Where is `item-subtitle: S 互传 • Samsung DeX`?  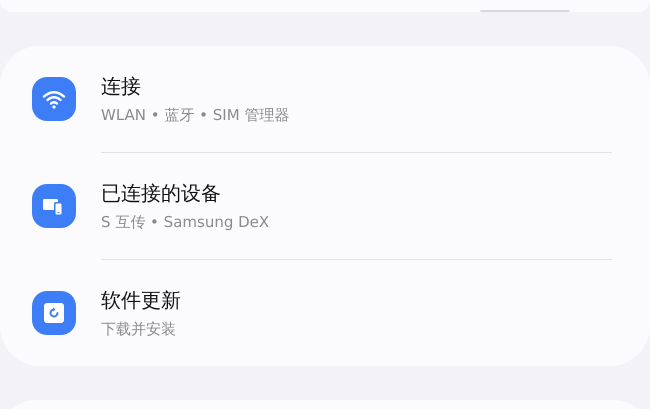
item-subtitle: S 互传 • Samsung DeX is located at coordinates (185, 222).